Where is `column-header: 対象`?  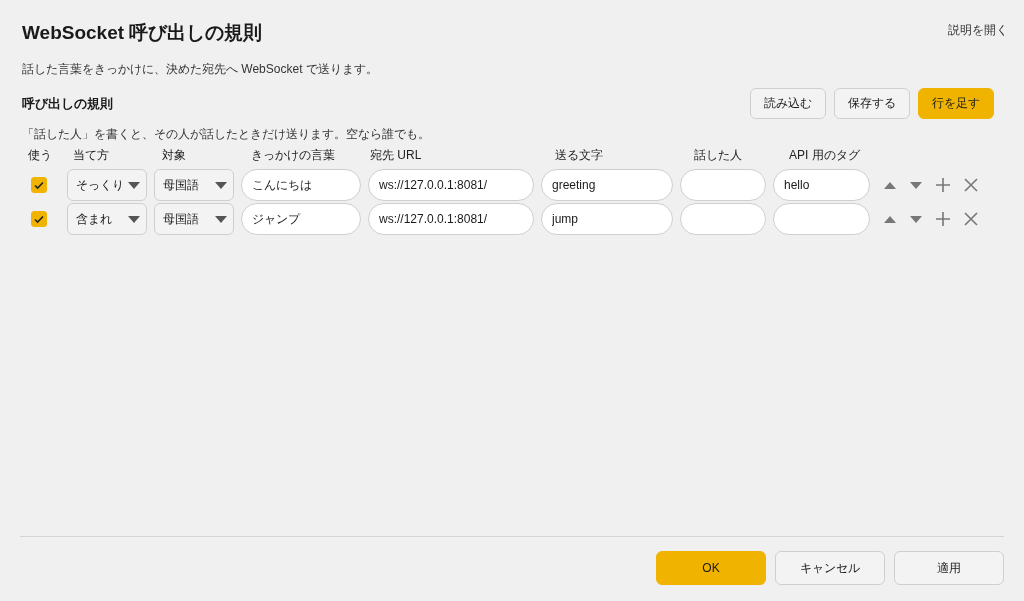 column-header: 対象 is located at coordinates (174, 155).